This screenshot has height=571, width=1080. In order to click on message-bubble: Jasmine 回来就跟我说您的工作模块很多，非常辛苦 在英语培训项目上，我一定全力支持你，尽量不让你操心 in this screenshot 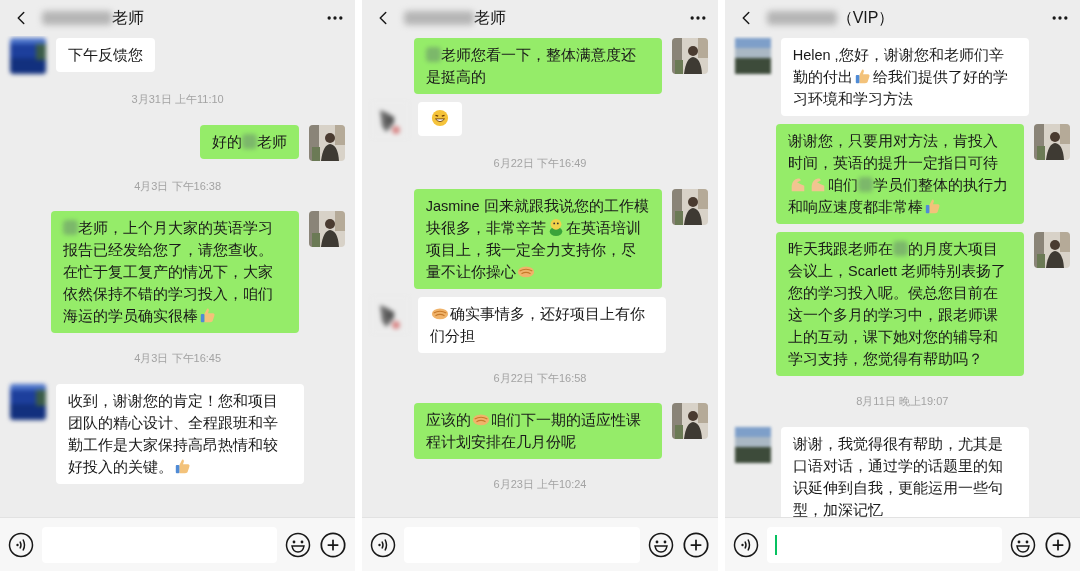, I will do `click(537, 238)`.